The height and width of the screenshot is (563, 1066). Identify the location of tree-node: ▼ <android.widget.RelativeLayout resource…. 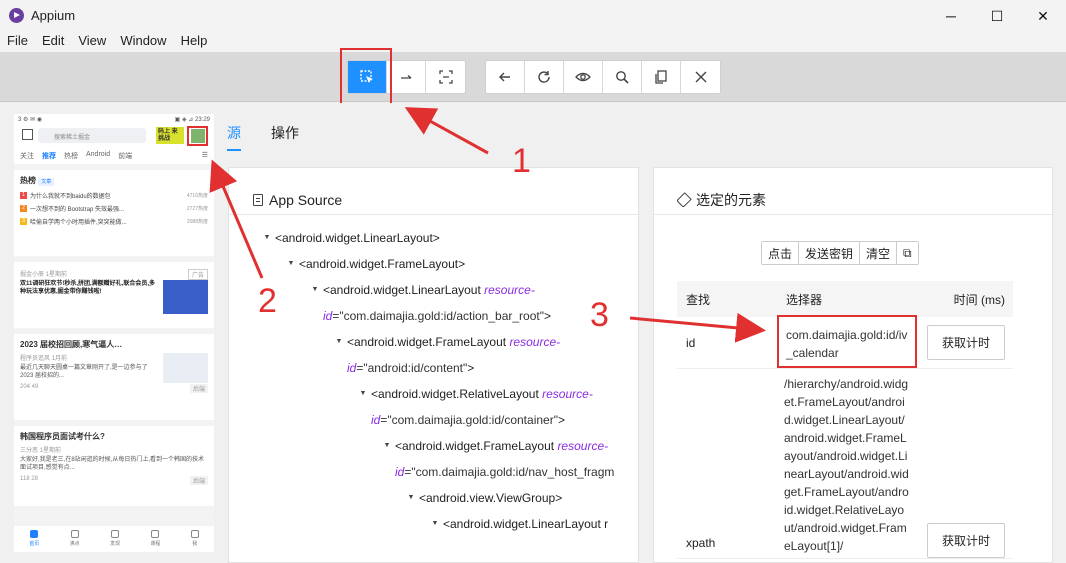
(448, 407).